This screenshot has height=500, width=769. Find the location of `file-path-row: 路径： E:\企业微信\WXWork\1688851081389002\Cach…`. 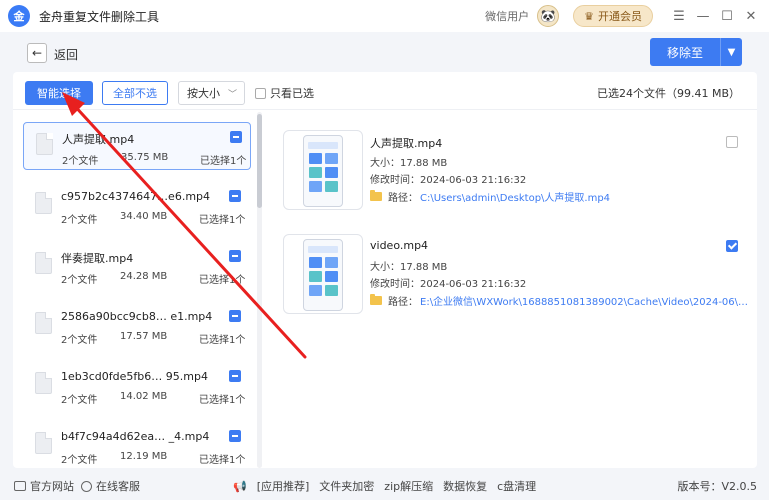

file-path-row: 路径： E:\企业微信\WXWork\1688851081389002\Cach… is located at coordinates (560, 300).